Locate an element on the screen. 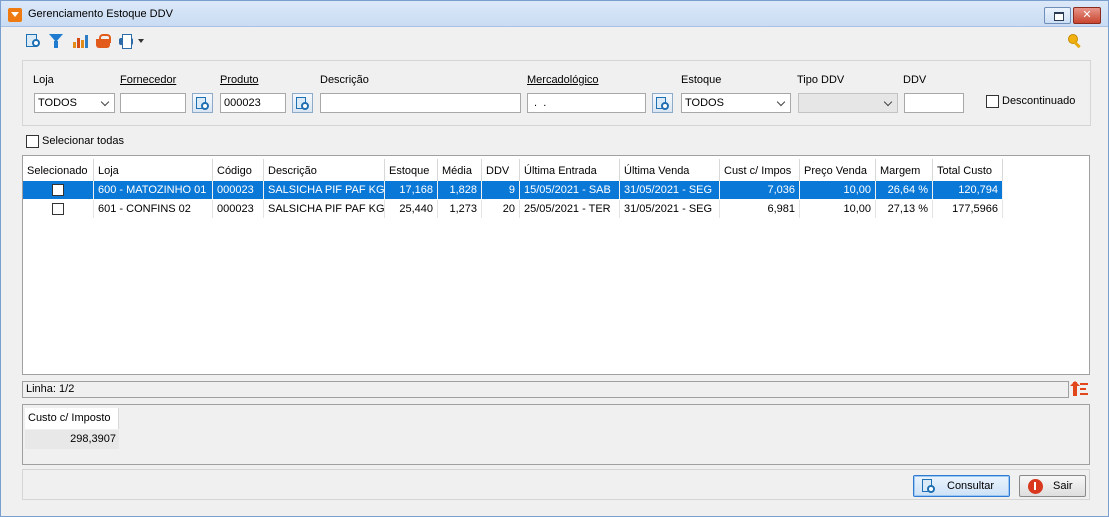  tipo-ddv-label: Tipo DDV is located at coordinates (821, 80).